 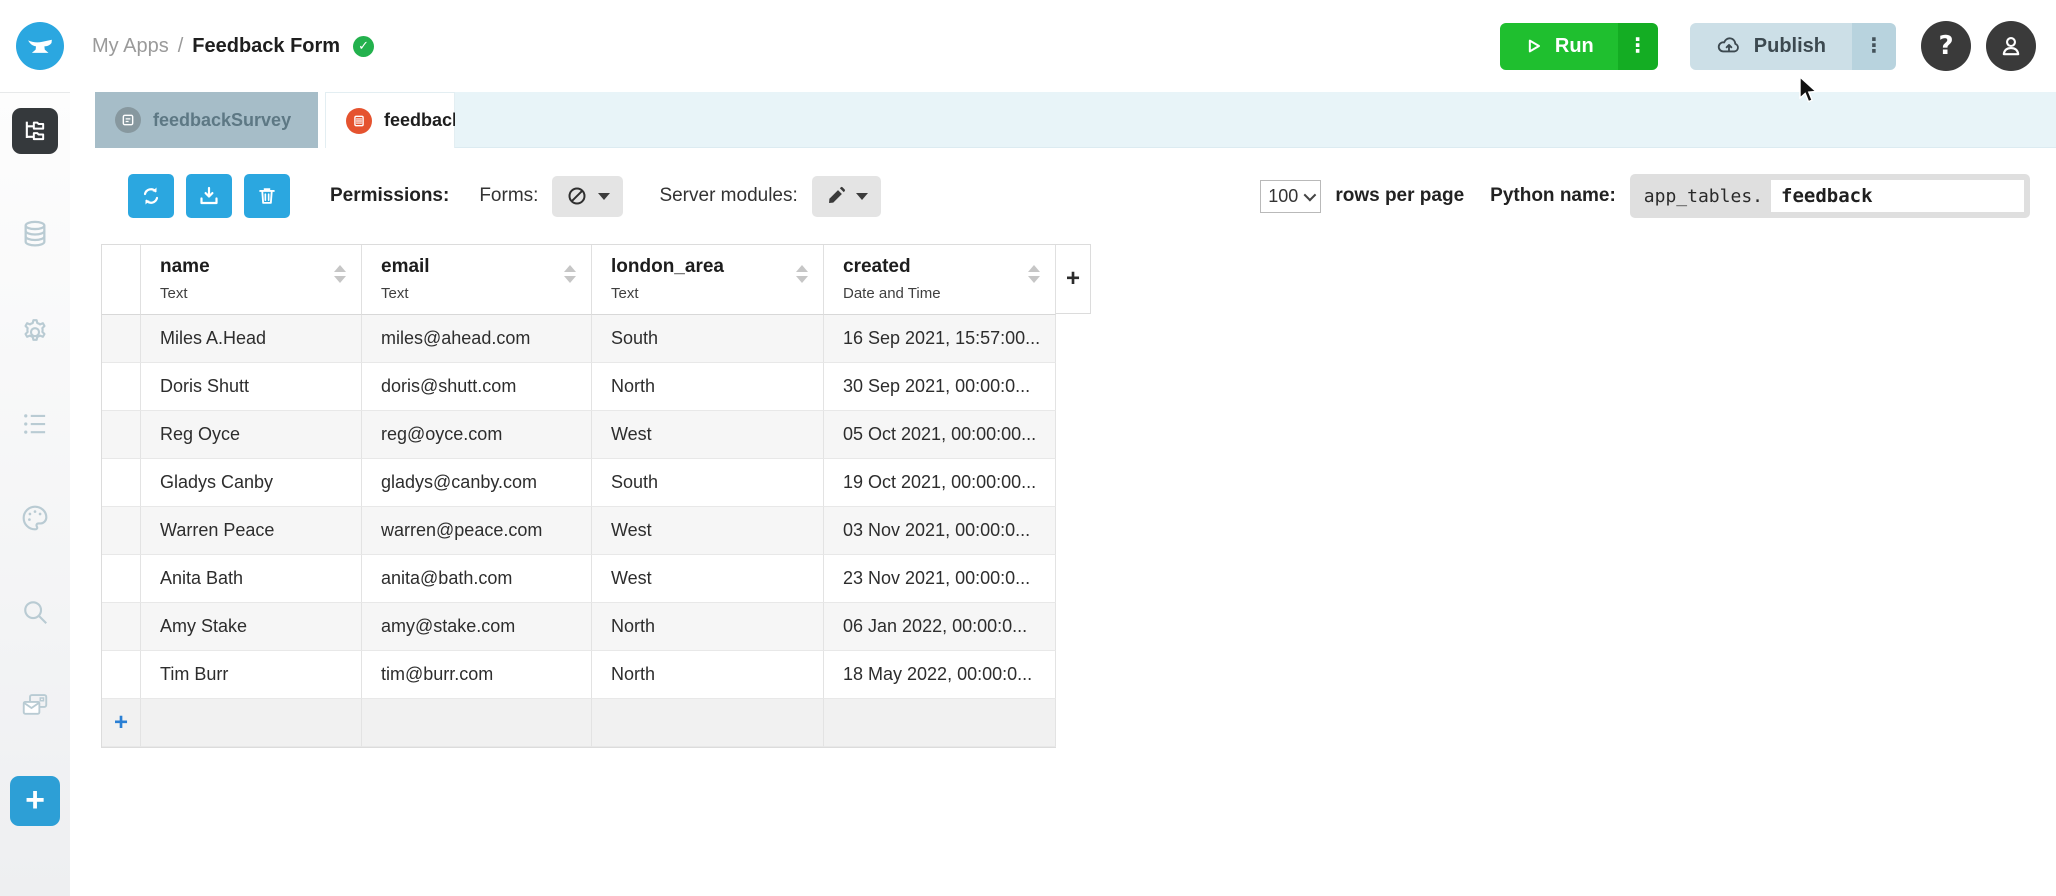 I want to click on run-split-button: Run ⋮, so click(x=1578, y=46).